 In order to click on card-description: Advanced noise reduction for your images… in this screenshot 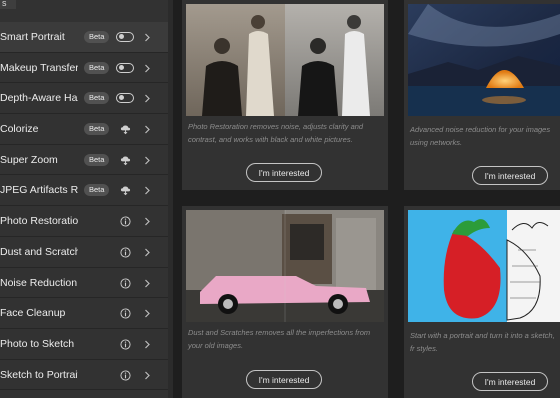, I will do `click(480, 136)`.